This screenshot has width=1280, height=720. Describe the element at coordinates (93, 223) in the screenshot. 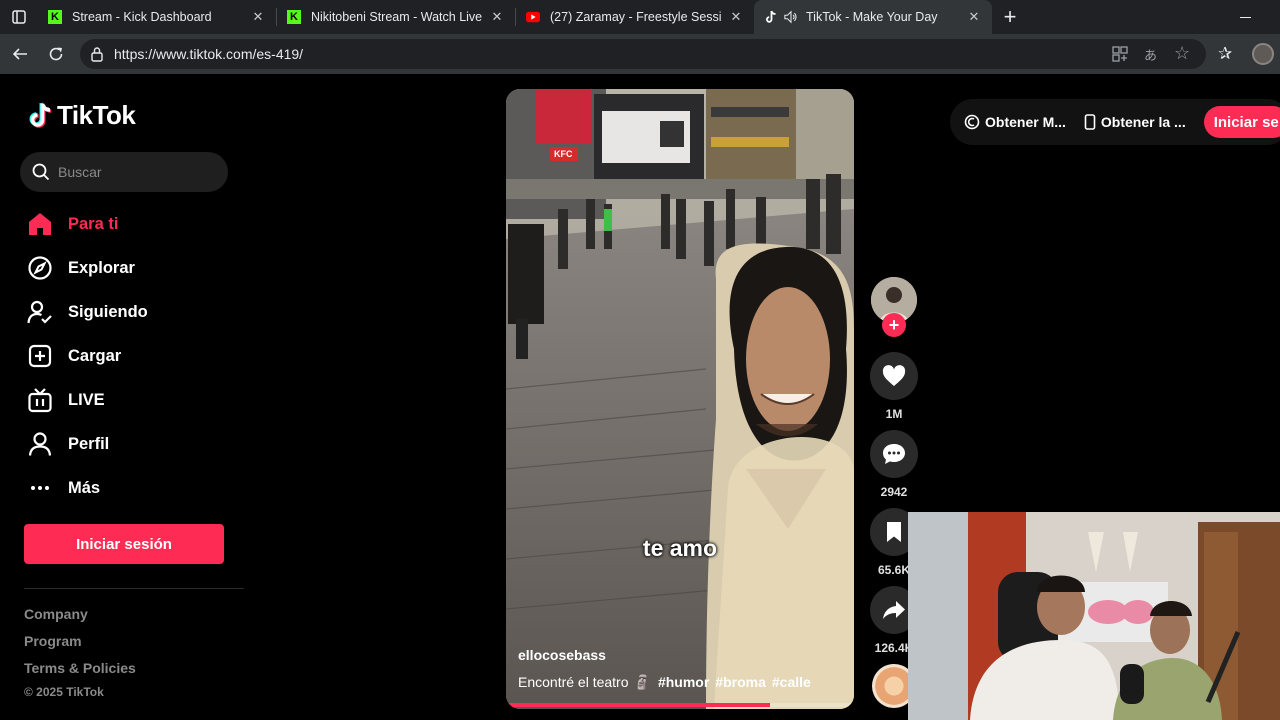

I see `sidebar-item-label: Para ti` at that location.